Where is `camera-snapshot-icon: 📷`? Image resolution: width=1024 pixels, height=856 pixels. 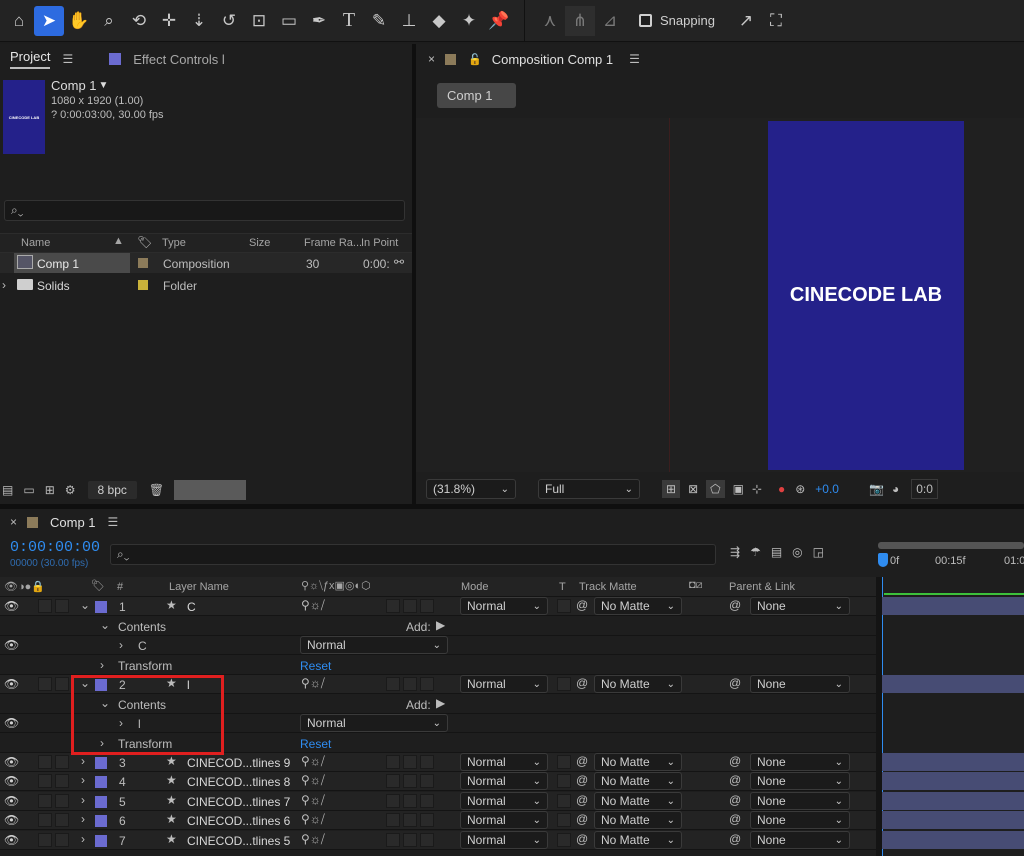
camera-snapshot-icon: 📷 is located at coordinates (876, 489).